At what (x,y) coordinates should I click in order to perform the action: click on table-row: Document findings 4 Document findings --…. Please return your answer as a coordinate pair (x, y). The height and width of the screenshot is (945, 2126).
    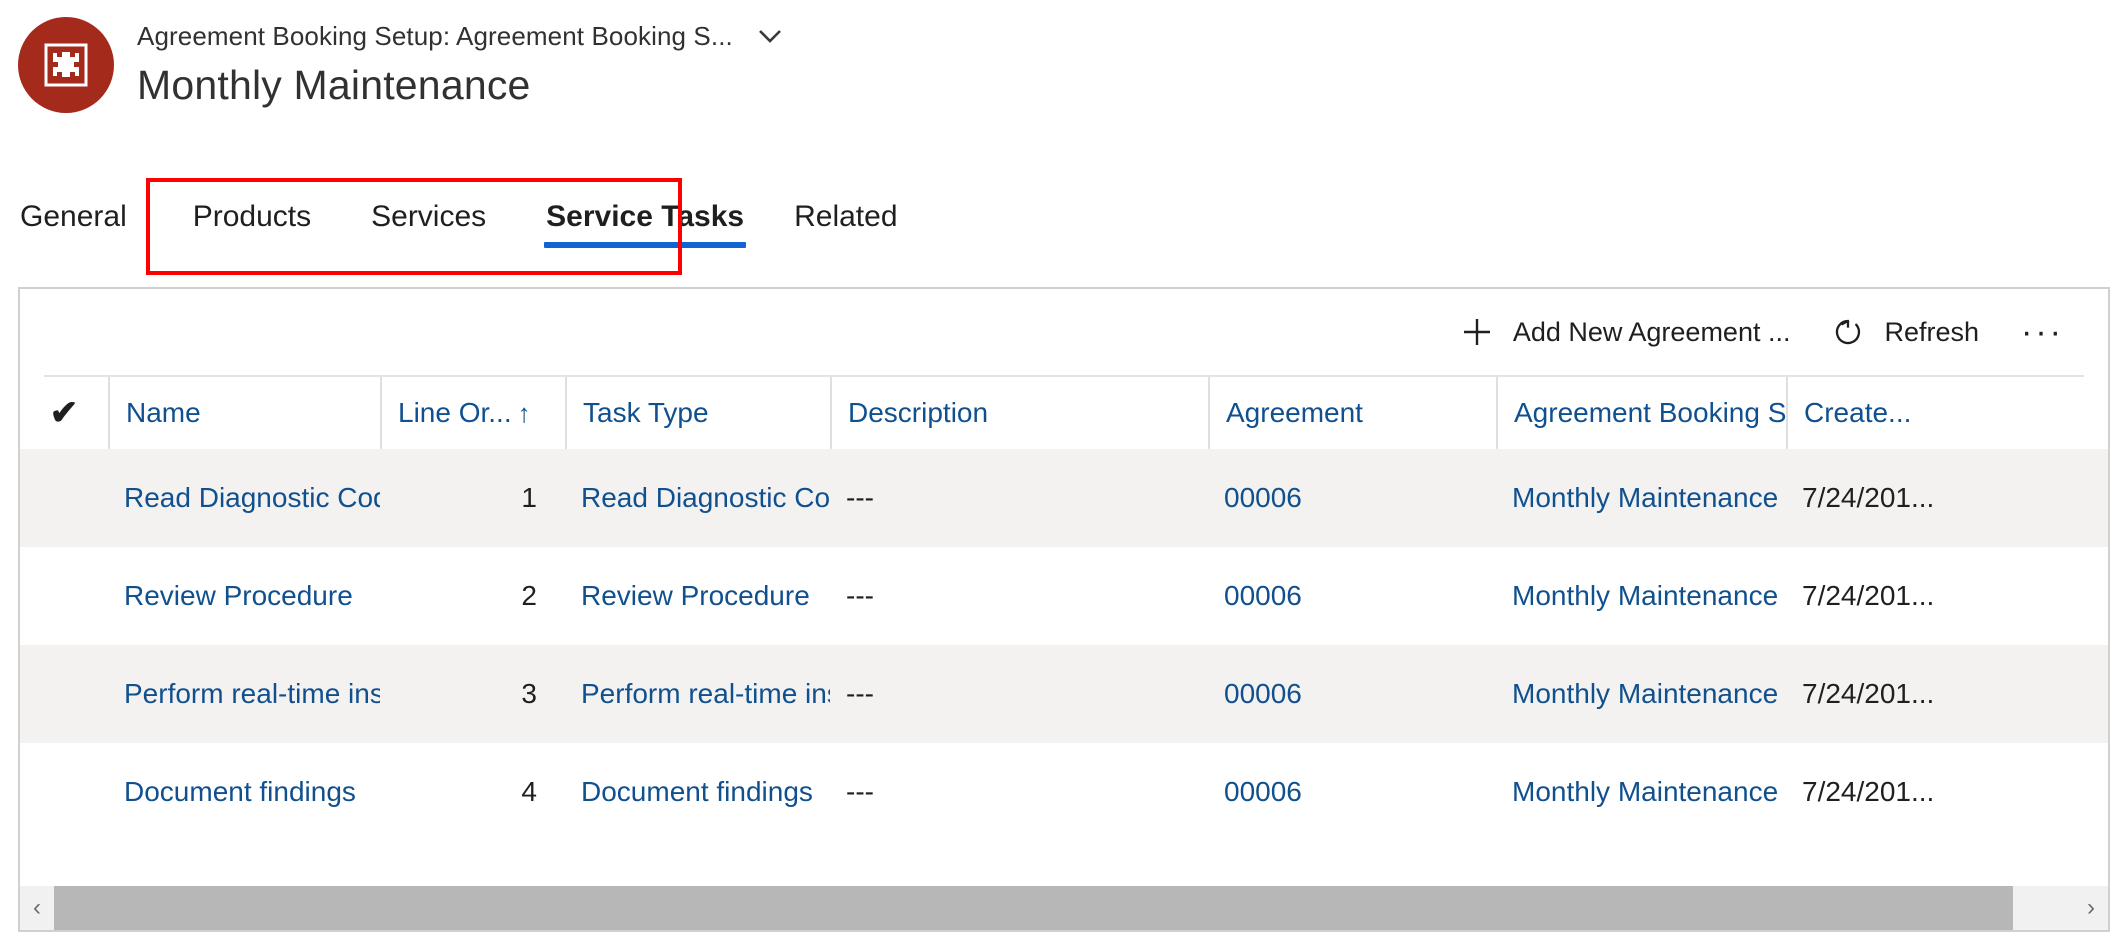
    Looking at the image, I should click on (1064, 792).